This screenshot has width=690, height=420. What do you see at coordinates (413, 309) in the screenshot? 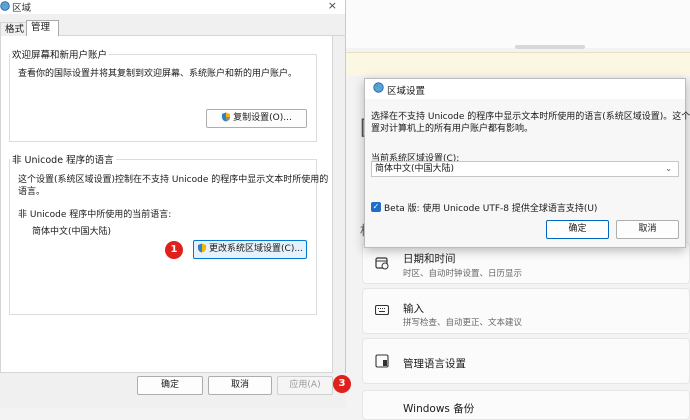
I see `card-title: 输入` at bounding box center [413, 309].